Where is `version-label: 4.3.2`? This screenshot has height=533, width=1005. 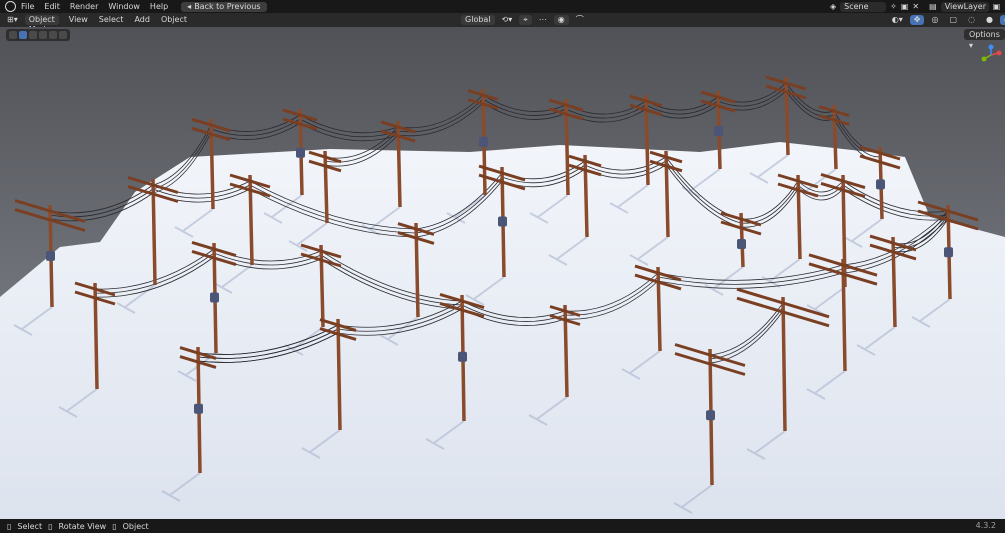
version-label: 4.3.2 is located at coordinates (985, 525).